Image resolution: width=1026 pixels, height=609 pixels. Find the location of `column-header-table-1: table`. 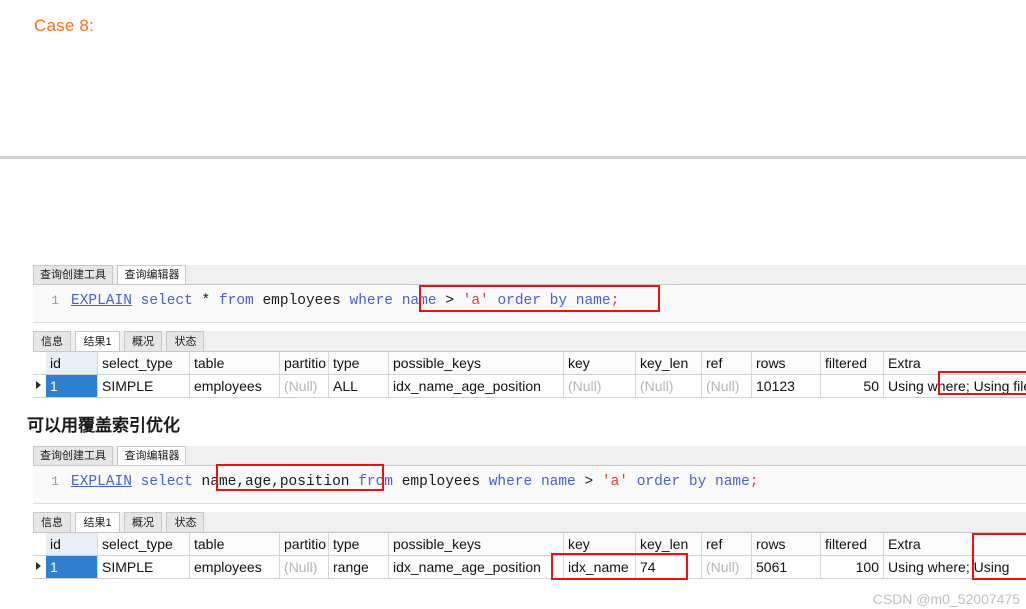

column-header-table-1: table is located at coordinates (235, 363).